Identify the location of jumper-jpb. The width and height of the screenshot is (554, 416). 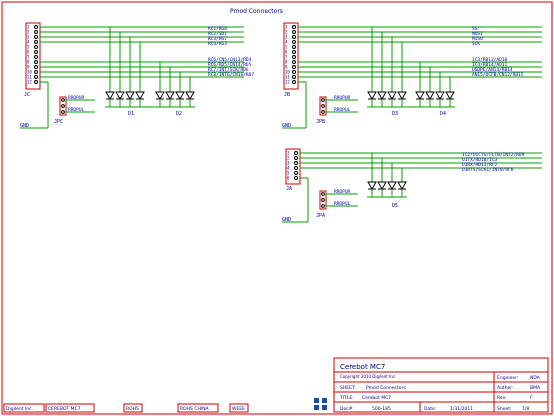
(323, 106).